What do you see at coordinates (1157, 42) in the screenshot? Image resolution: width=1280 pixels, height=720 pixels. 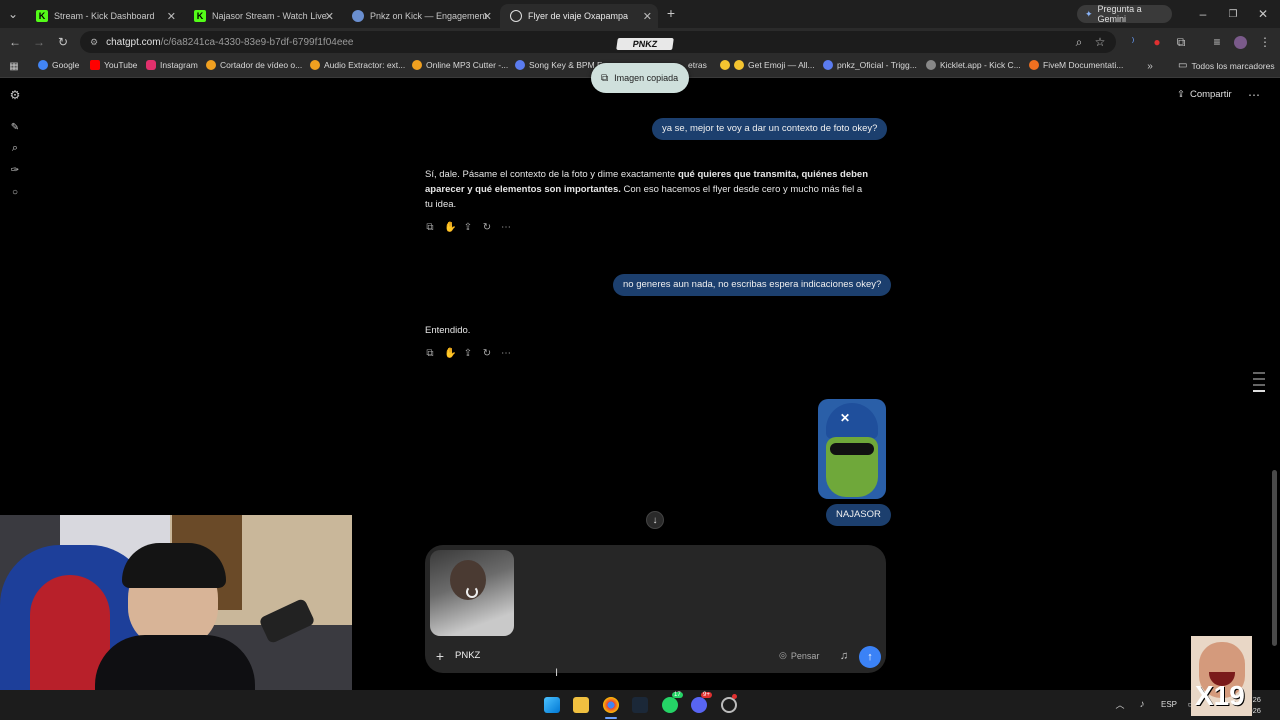 I see `extension-icon: ●` at bounding box center [1157, 42].